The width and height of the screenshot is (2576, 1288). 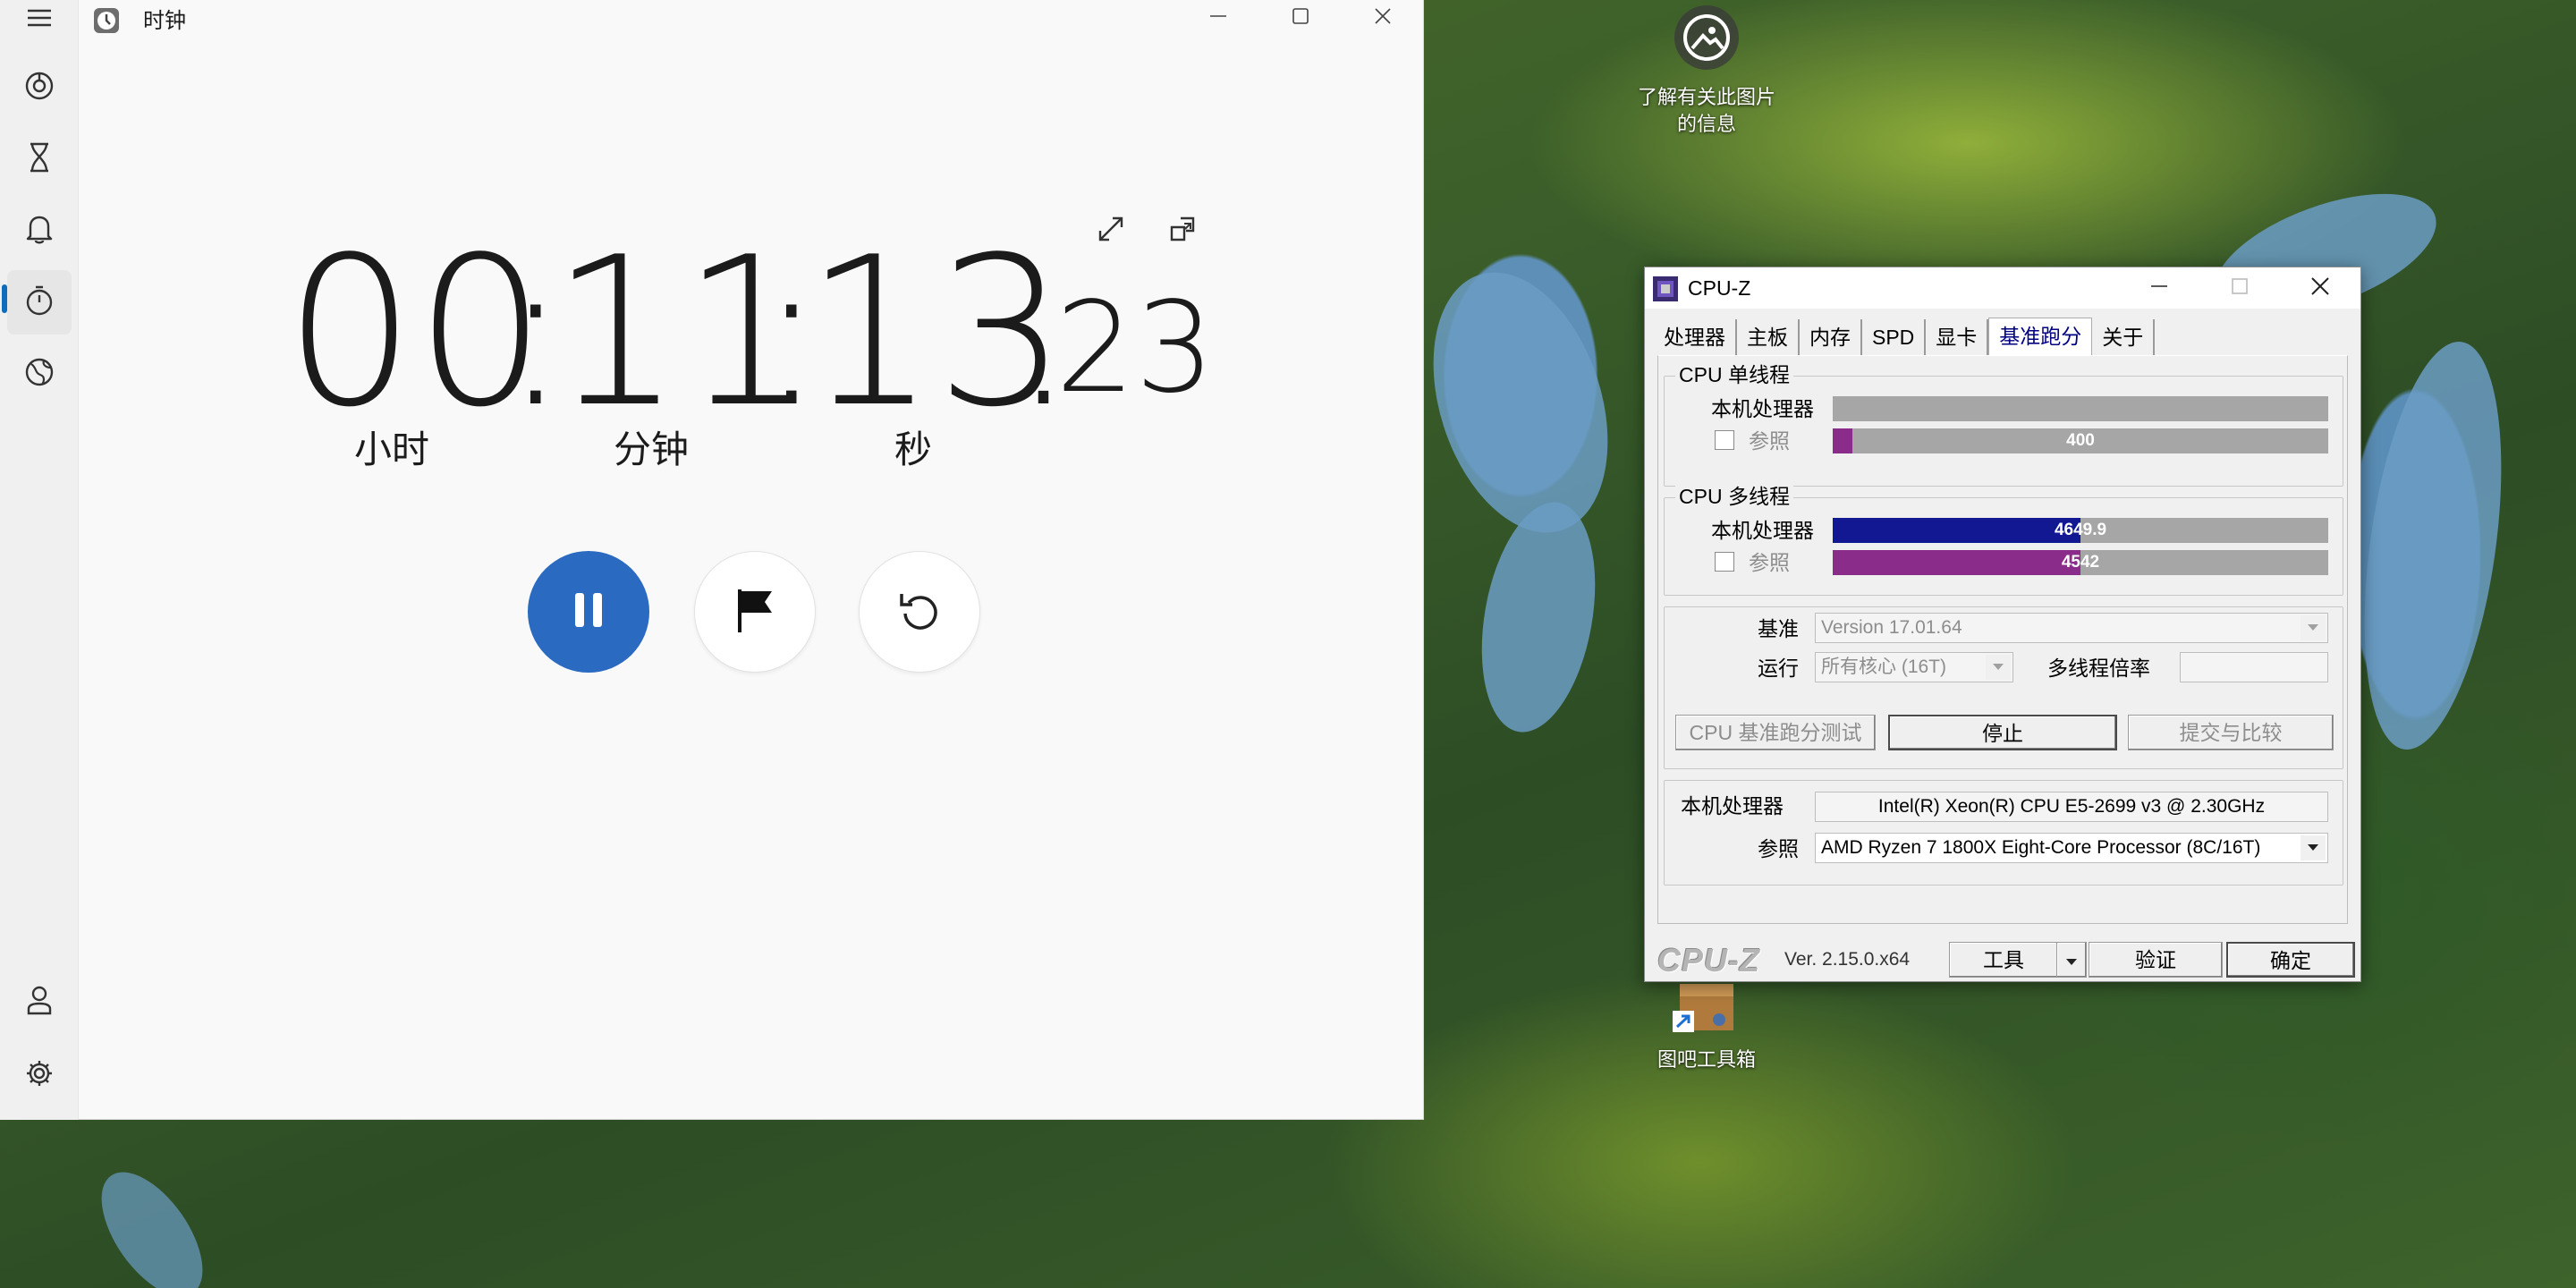 What do you see at coordinates (1831, 337) in the screenshot?
I see `tab-memory: 内存` at bounding box center [1831, 337].